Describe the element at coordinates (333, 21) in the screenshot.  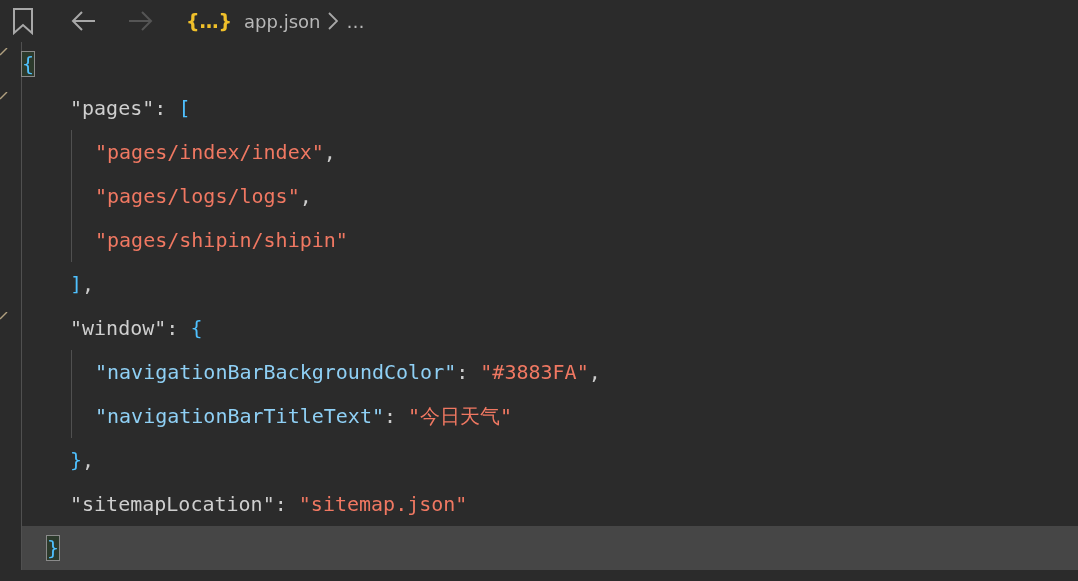
I see `chevron-icon` at that location.